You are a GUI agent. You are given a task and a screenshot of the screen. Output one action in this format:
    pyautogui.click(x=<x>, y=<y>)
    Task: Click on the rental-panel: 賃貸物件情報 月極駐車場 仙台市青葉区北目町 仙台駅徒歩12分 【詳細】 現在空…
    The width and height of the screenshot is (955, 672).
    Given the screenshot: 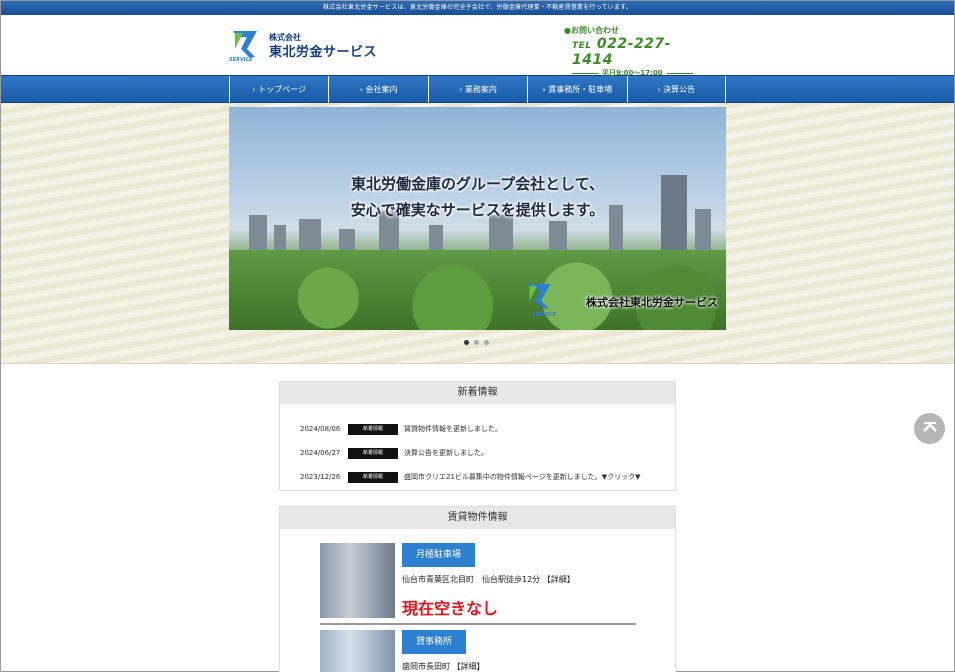 What is the action you would take?
    pyautogui.click(x=477, y=589)
    